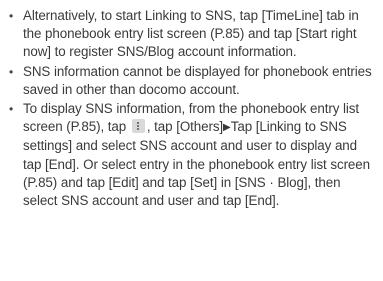 This screenshot has height=281, width=383. What do you see at coordinates (185, 127) in the screenshot?
I see `note-text-part2: , tap [Others]` at bounding box center [185, 127].